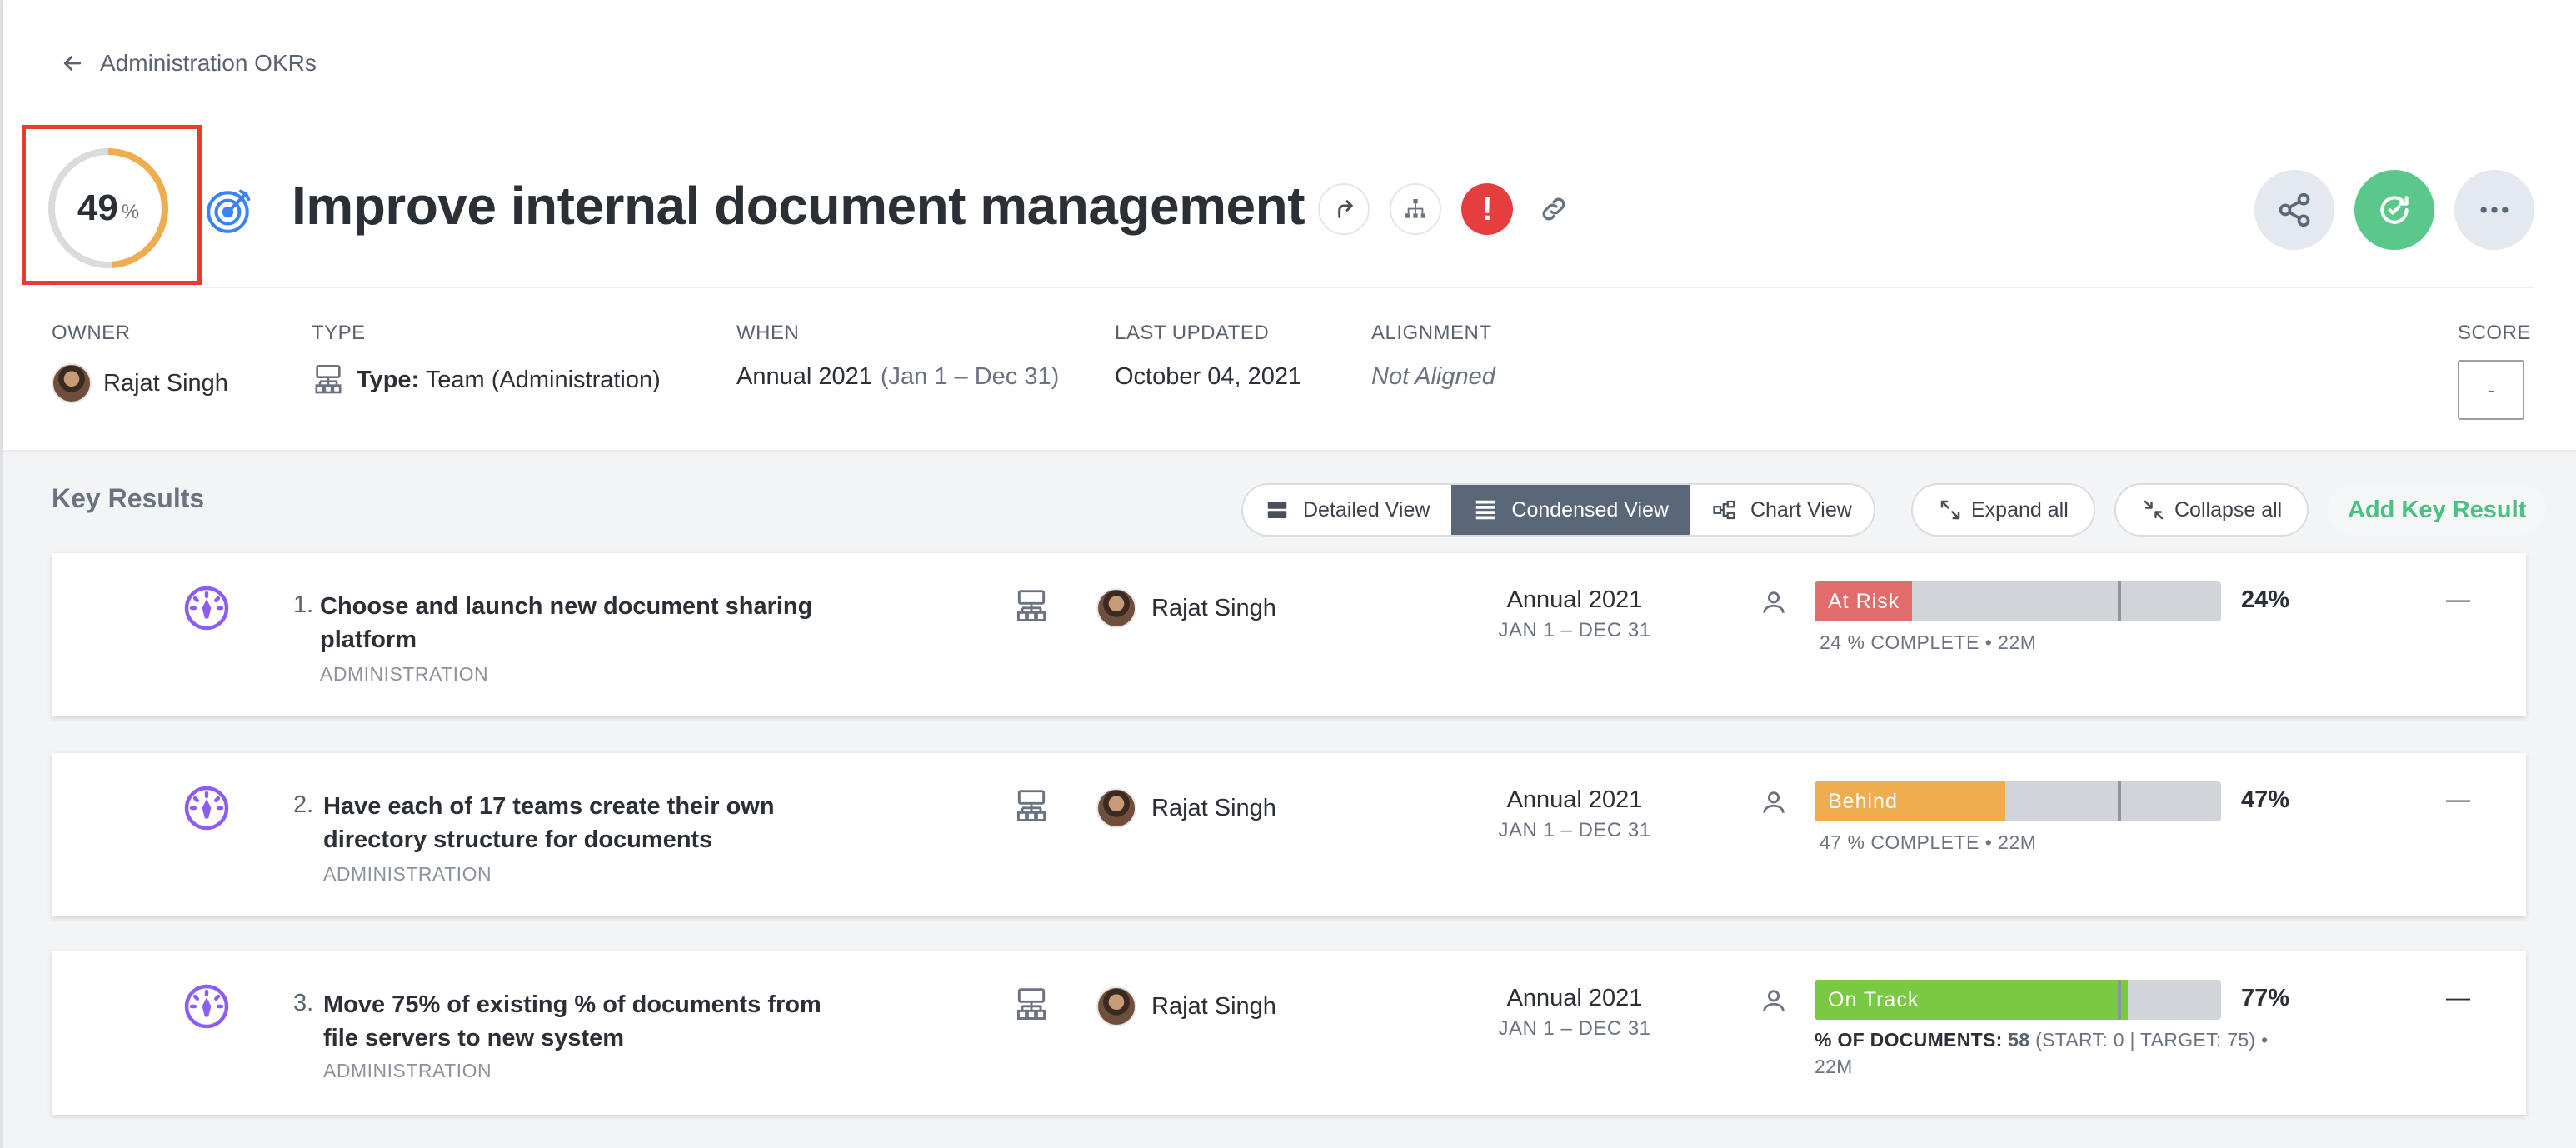 The image size is (2576, 1148). What do you see at coordinates (1863, 801) in the screenshot?
I see `status-label: Behind` at bounding box center [1863, 801].